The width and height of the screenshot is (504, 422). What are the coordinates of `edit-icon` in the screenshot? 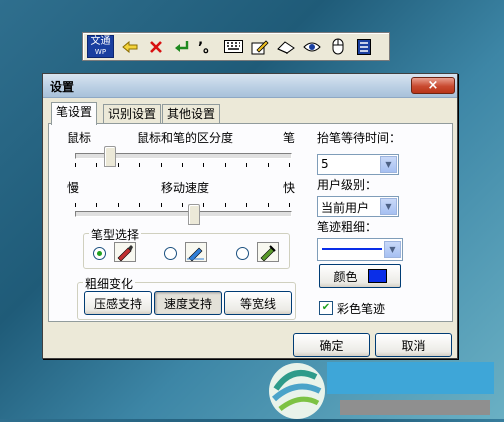 It's located at (259, 46).